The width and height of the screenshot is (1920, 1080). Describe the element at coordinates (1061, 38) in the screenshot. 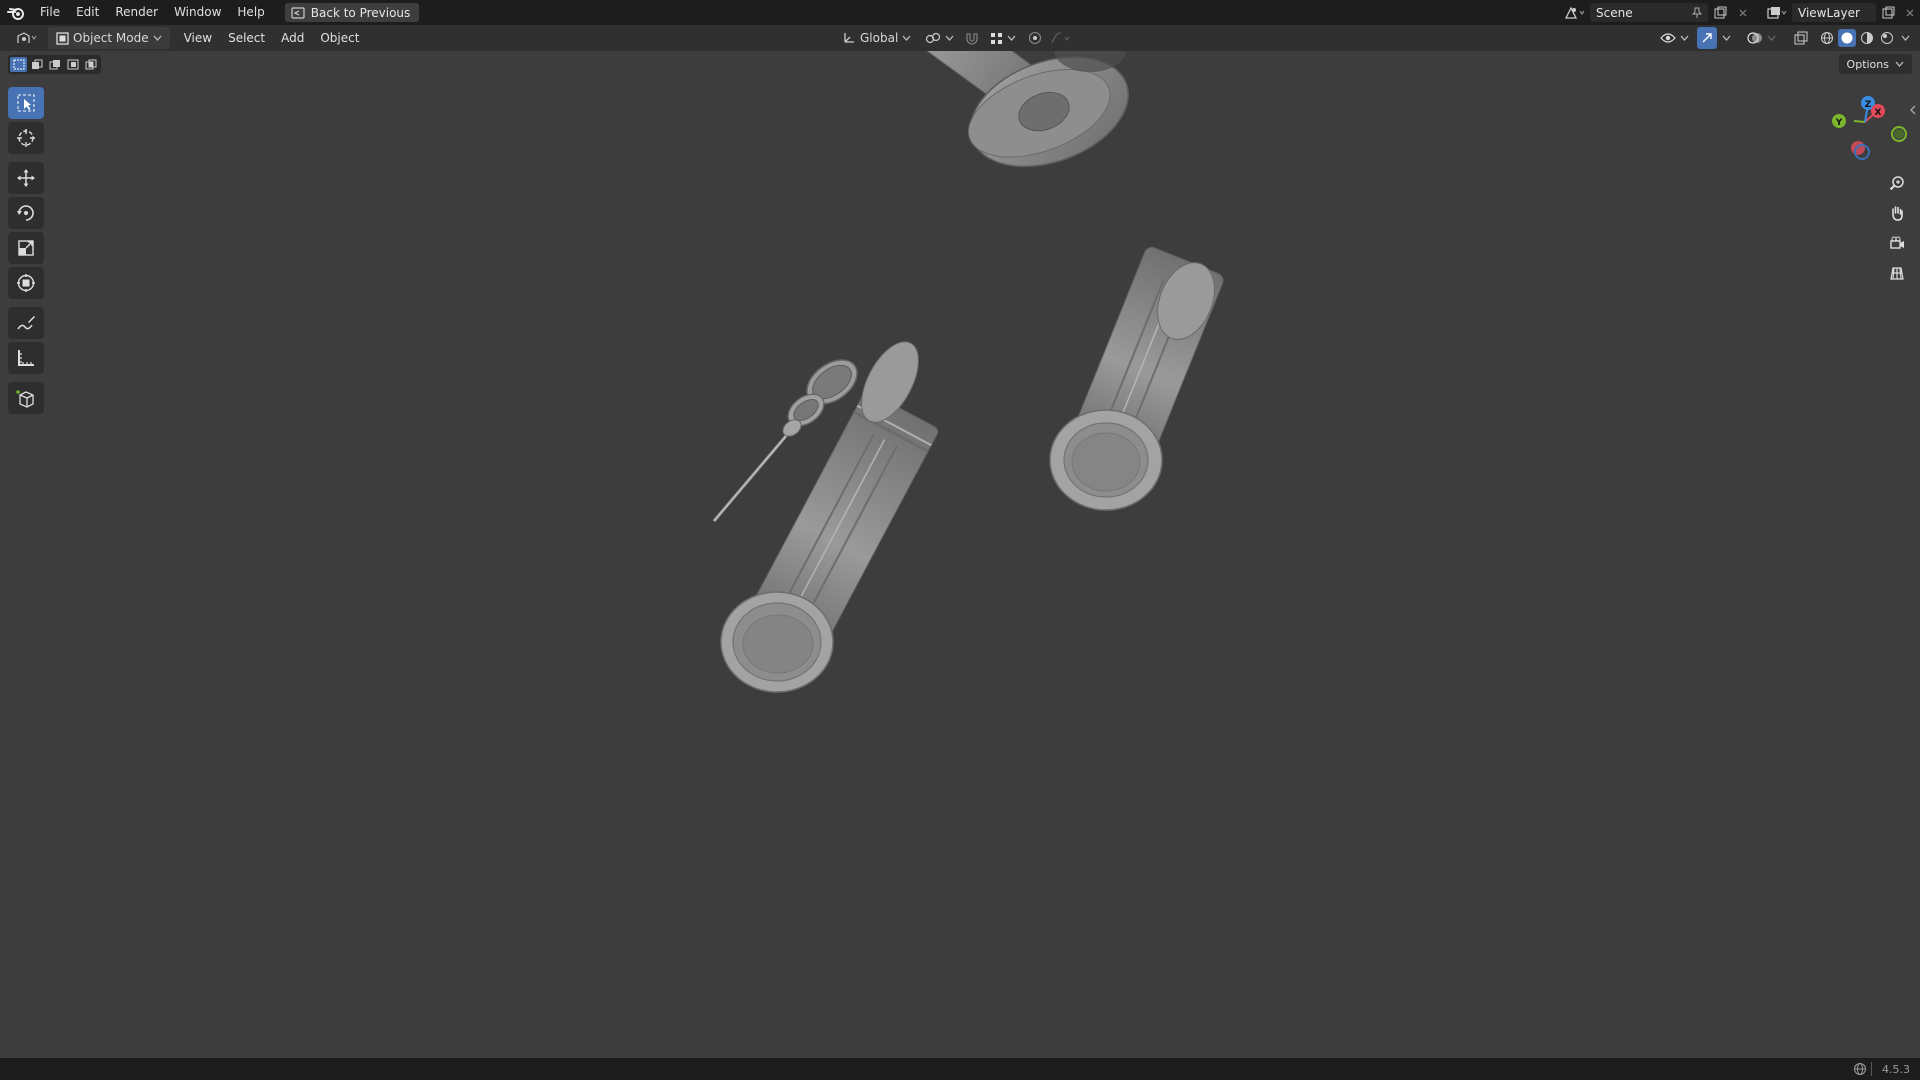

I see `falloff-curve-icon` at that location.